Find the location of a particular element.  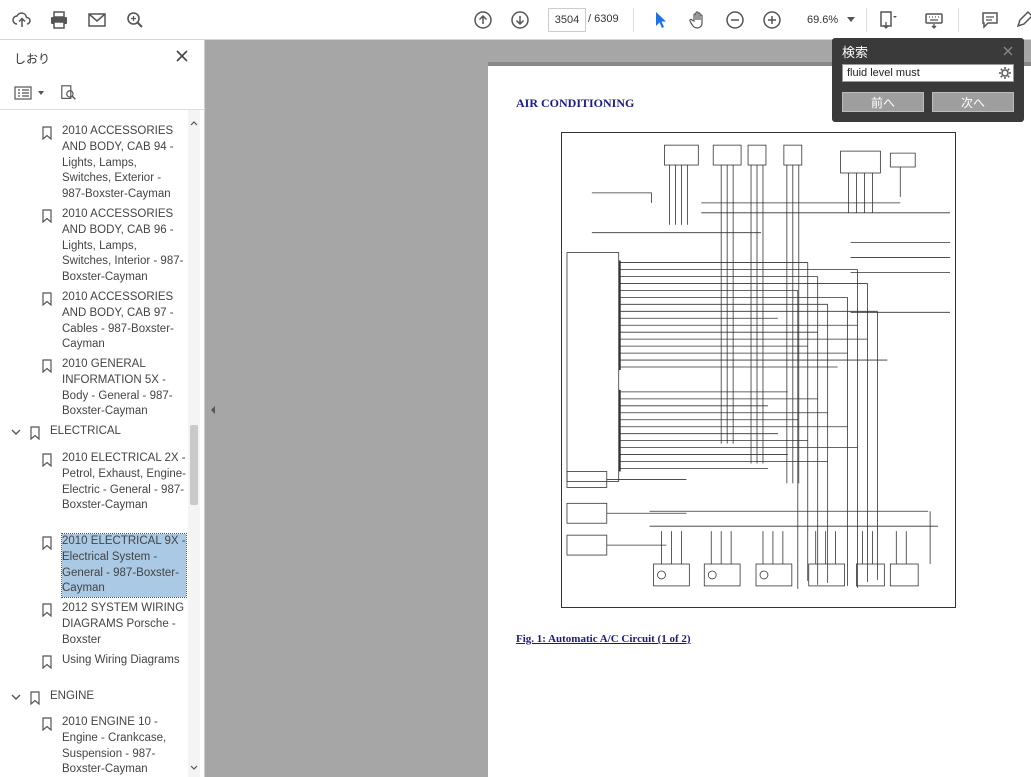

bookmark-category-electrical: ELECTRICAL is located at coordinates (94, 433).